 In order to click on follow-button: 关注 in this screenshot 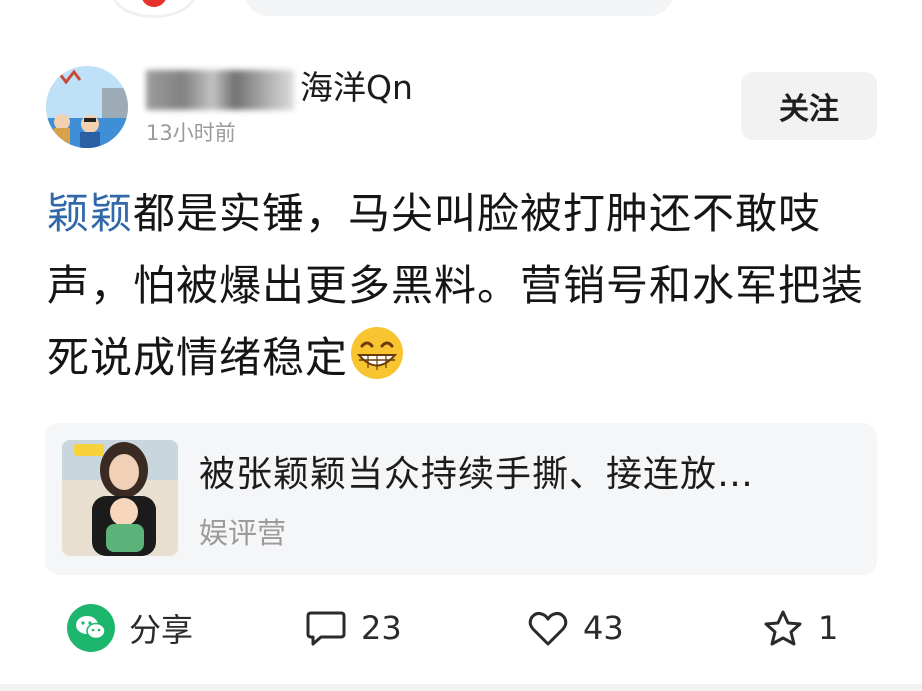, I will do `click(809, 106)`.